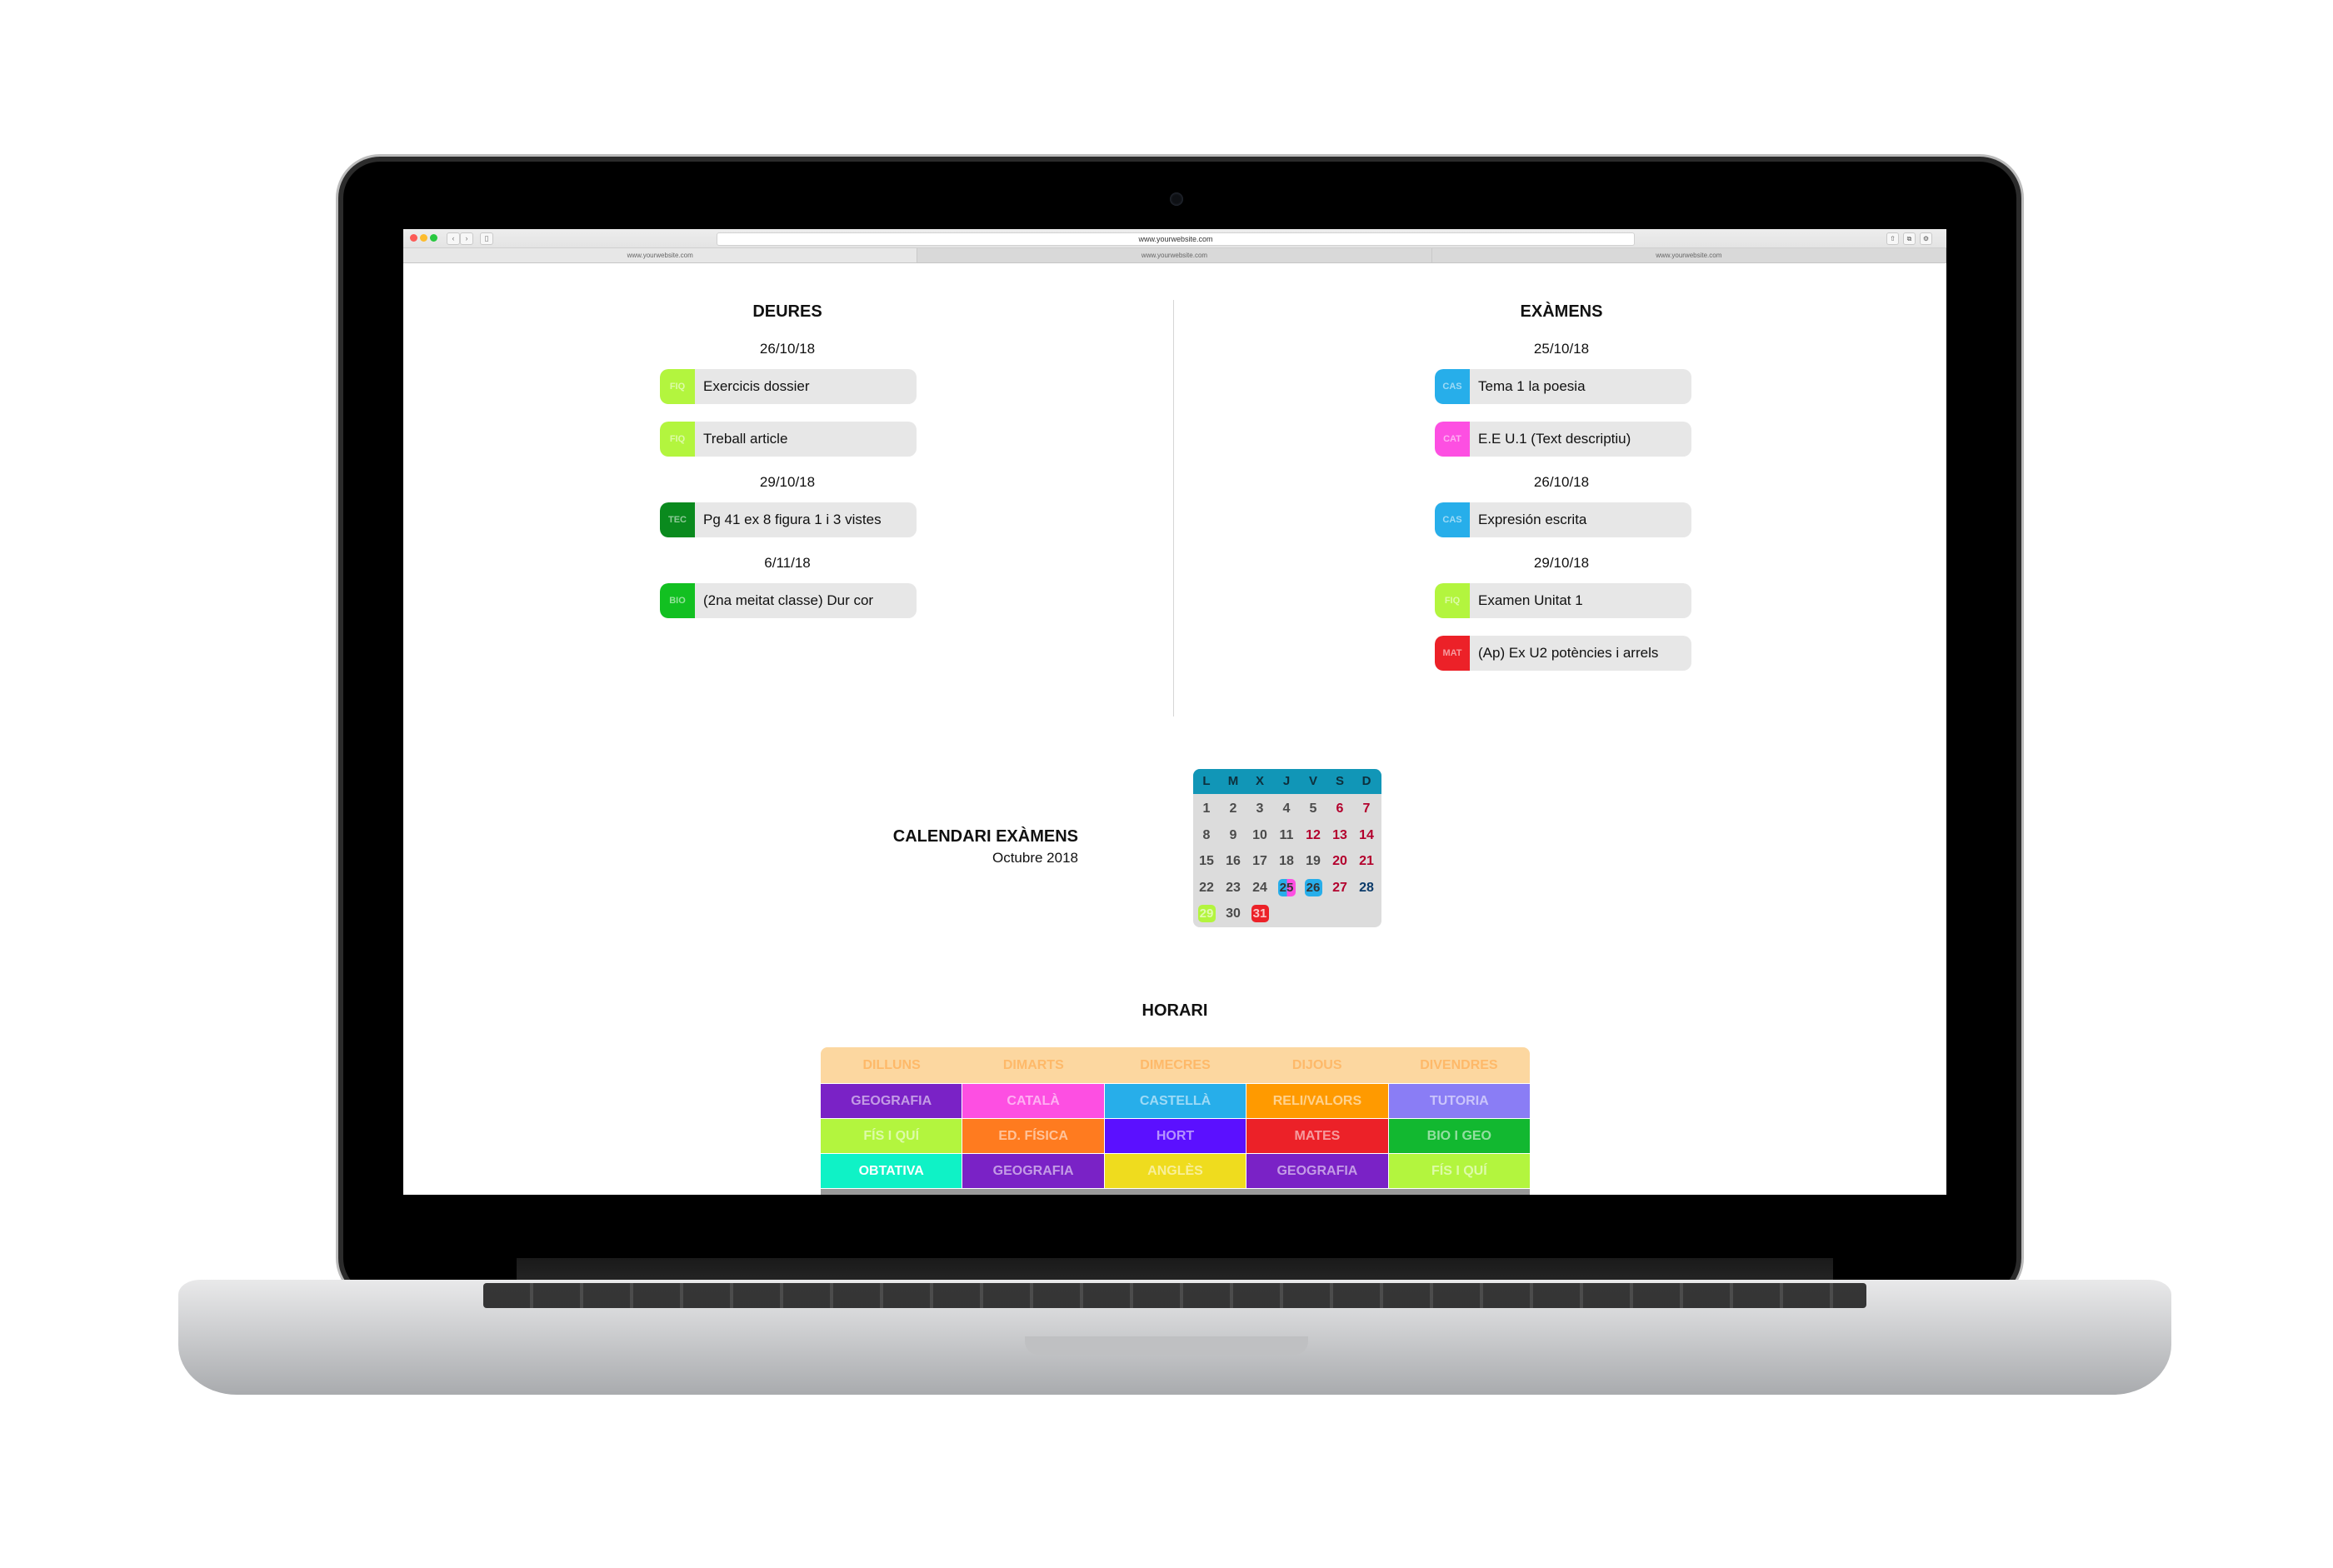 Image resolution: width=2333 pixels, height=1568 pixels. I want to click on exam-day-chip: 25, so click(1287, 887).